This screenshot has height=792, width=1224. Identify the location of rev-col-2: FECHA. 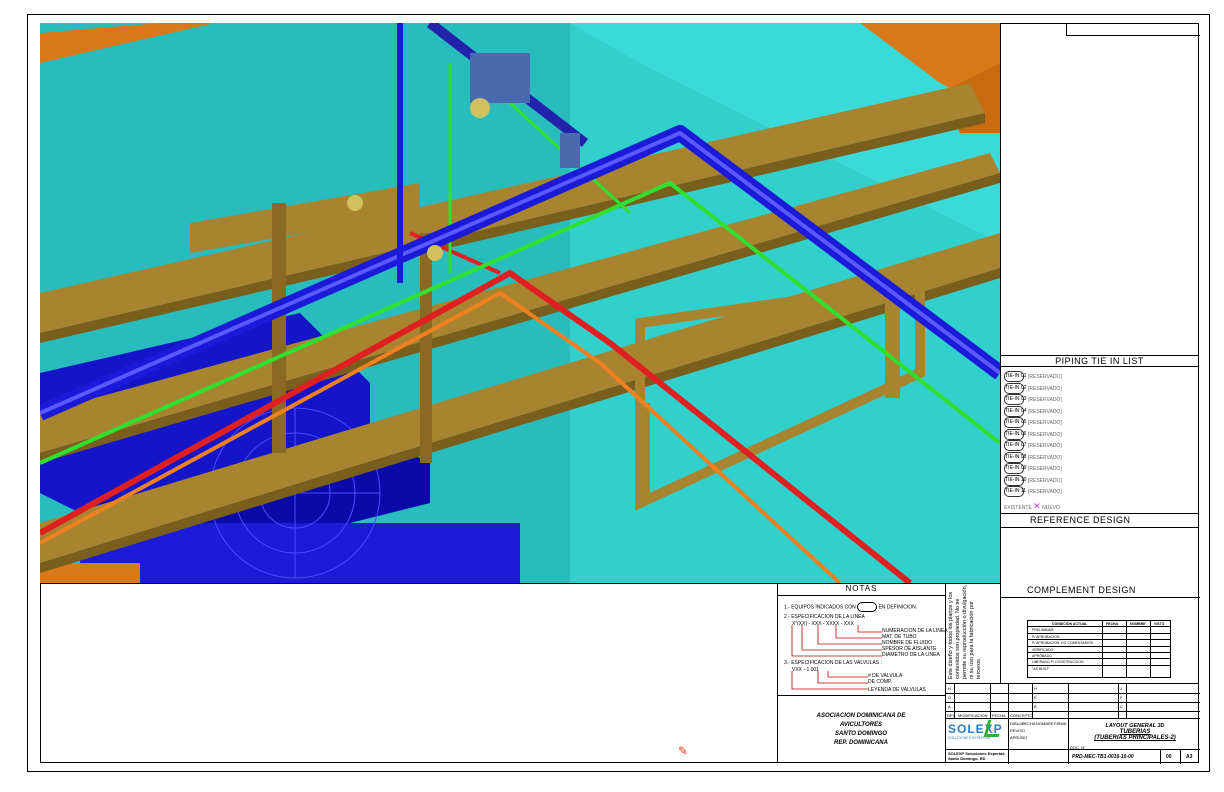
(999, 715).